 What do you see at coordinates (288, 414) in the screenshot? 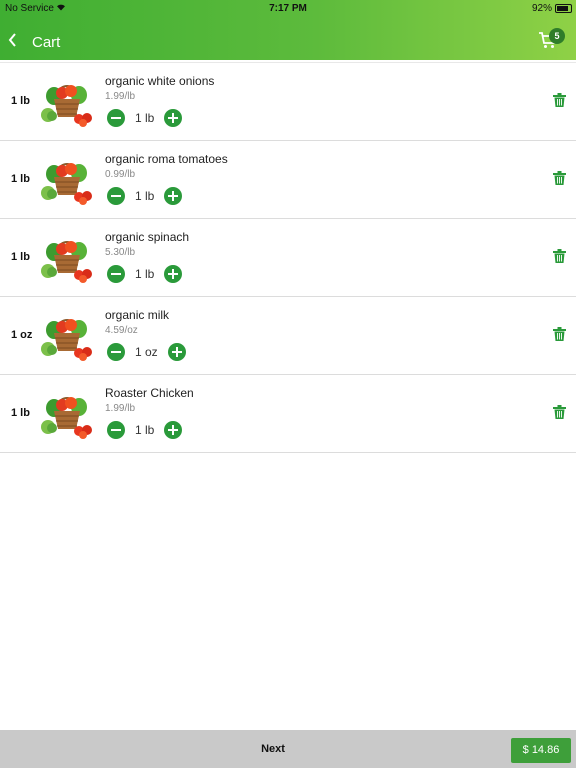
I see `cart-item-row: 1 lb Roaster Chicken 1.99/lb 1 lb` at bounding box center [288, 414].